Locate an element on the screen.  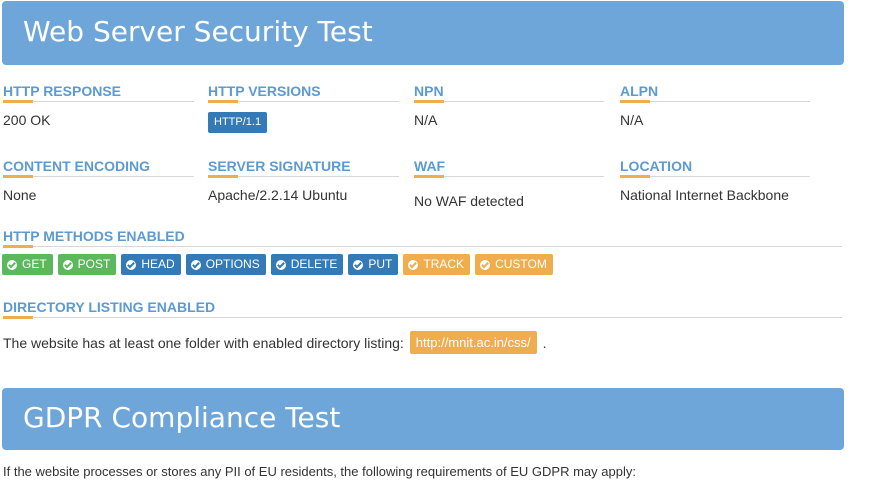
alpn-section: ALPN N/A is located at coordinates (715, 105).